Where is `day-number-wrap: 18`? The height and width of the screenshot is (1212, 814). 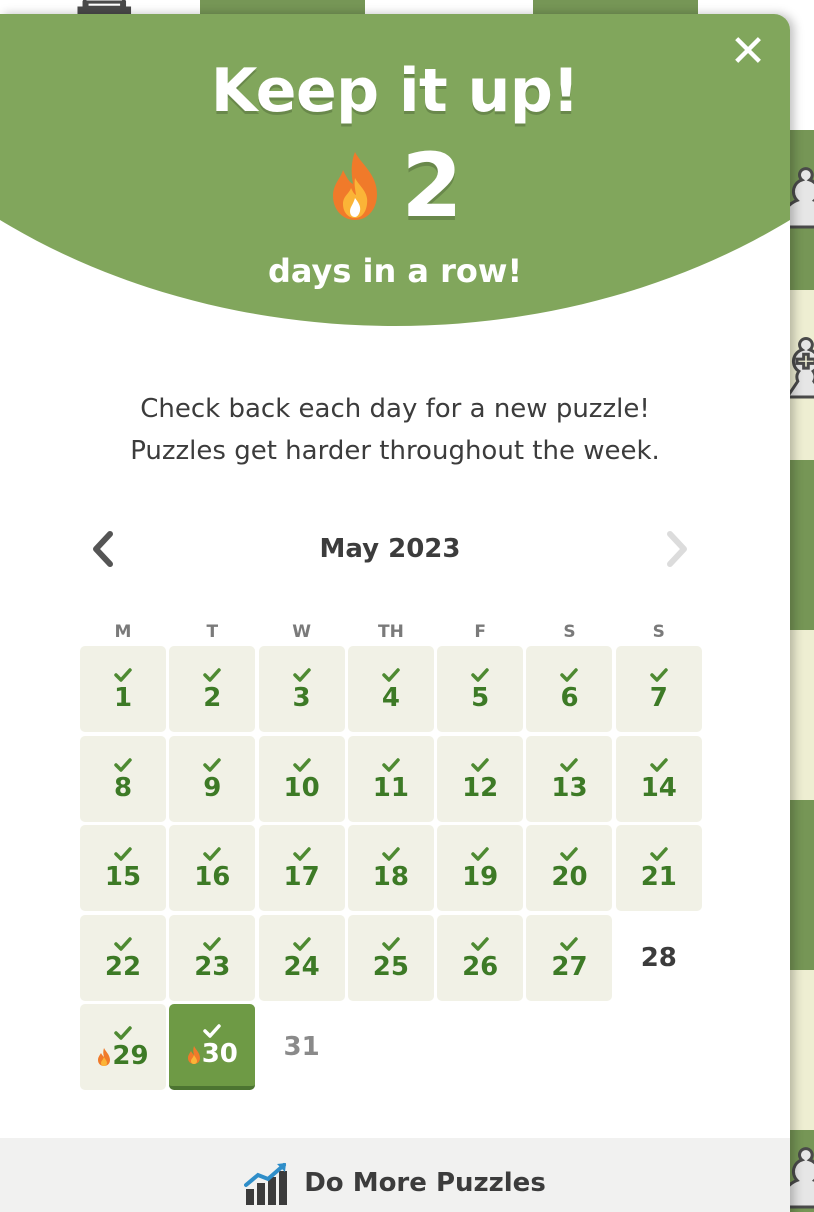 day-number-wrap: 18 is located at coordinates (391, 877).